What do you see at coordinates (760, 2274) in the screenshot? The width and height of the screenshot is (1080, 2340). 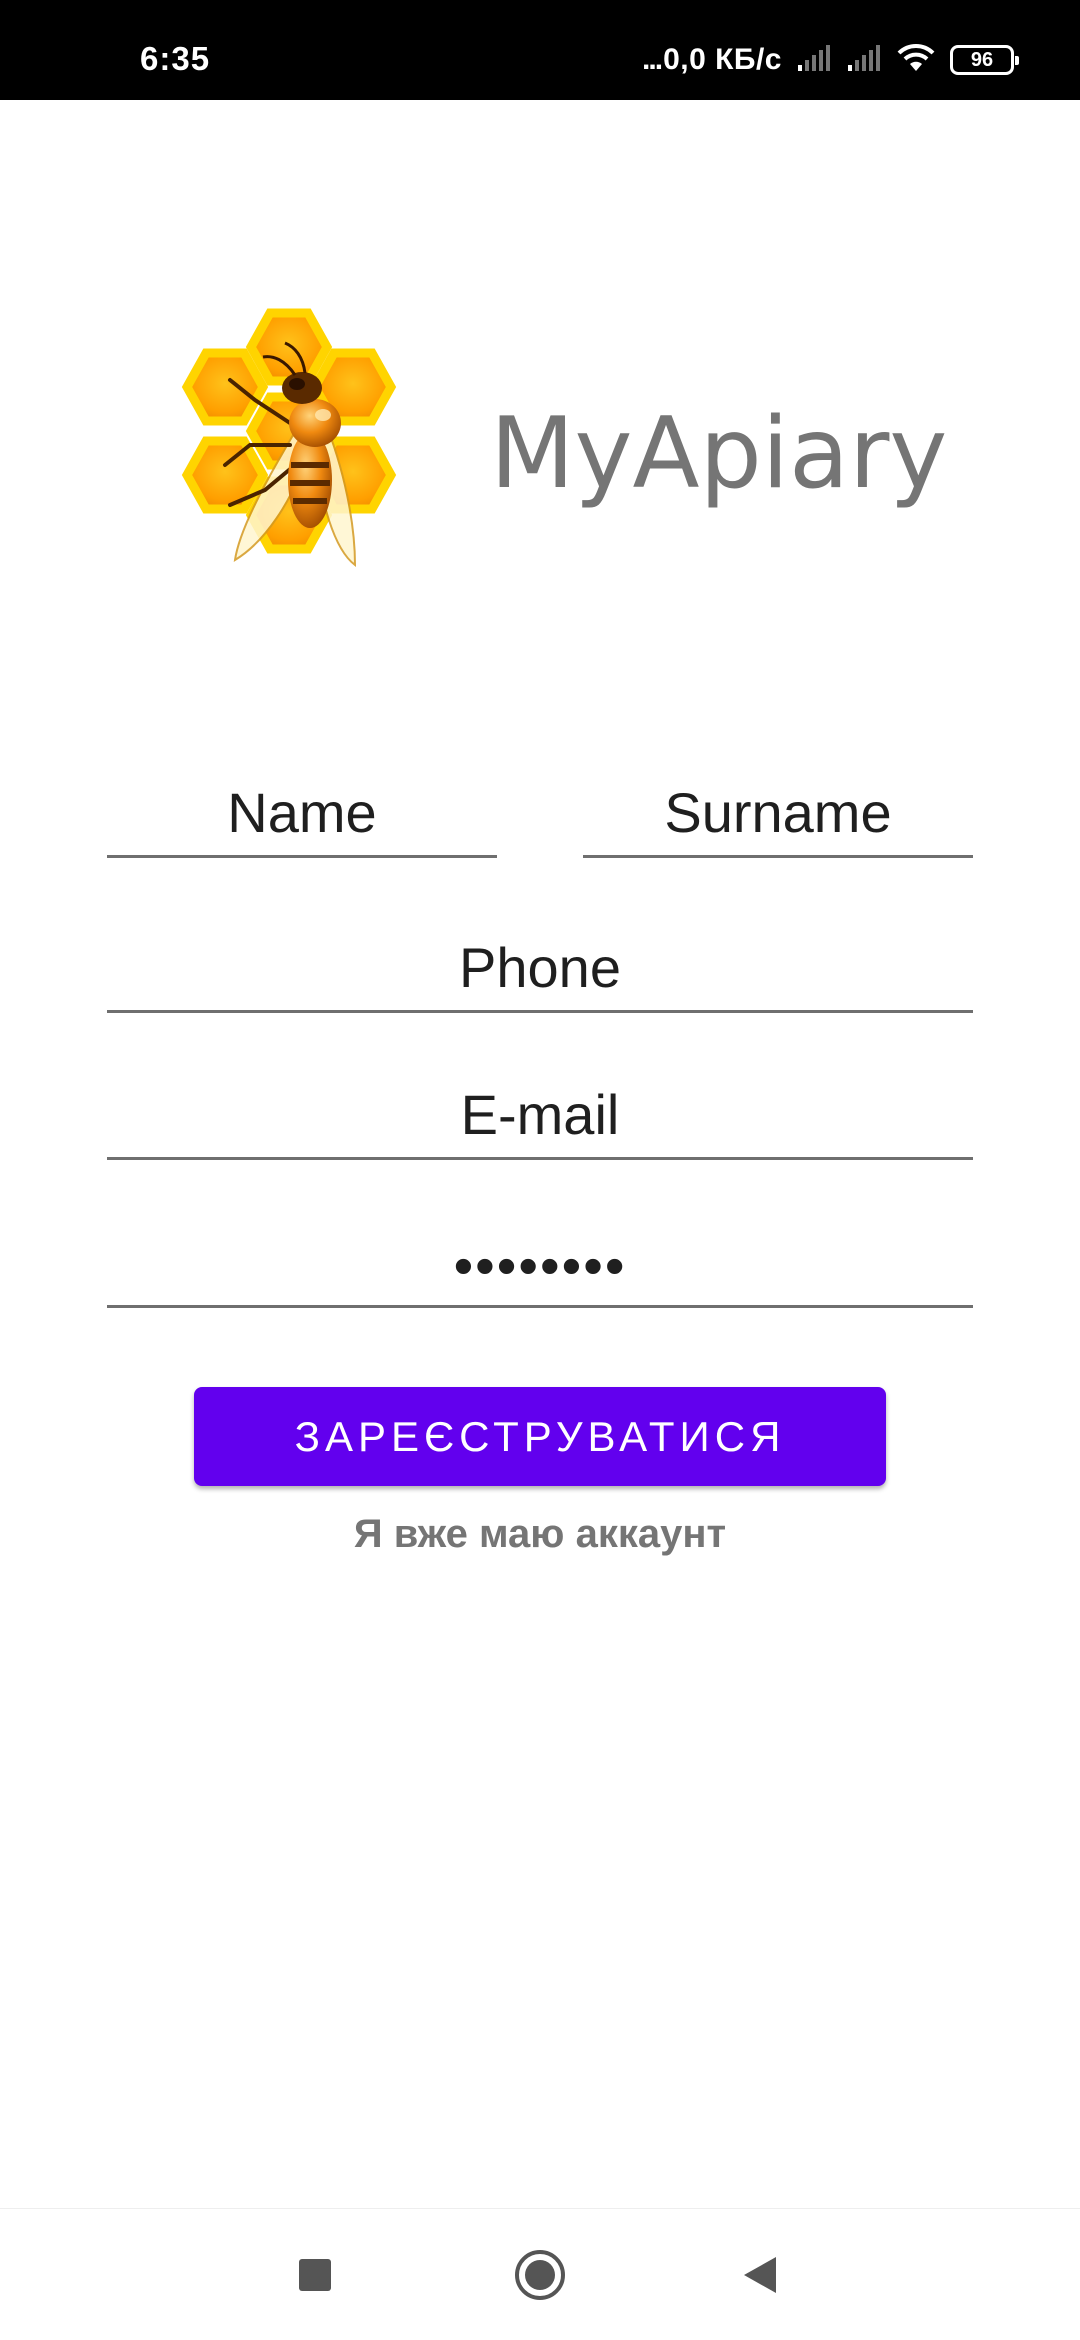 I see `back-icon` at bounding box center [760, 2274].